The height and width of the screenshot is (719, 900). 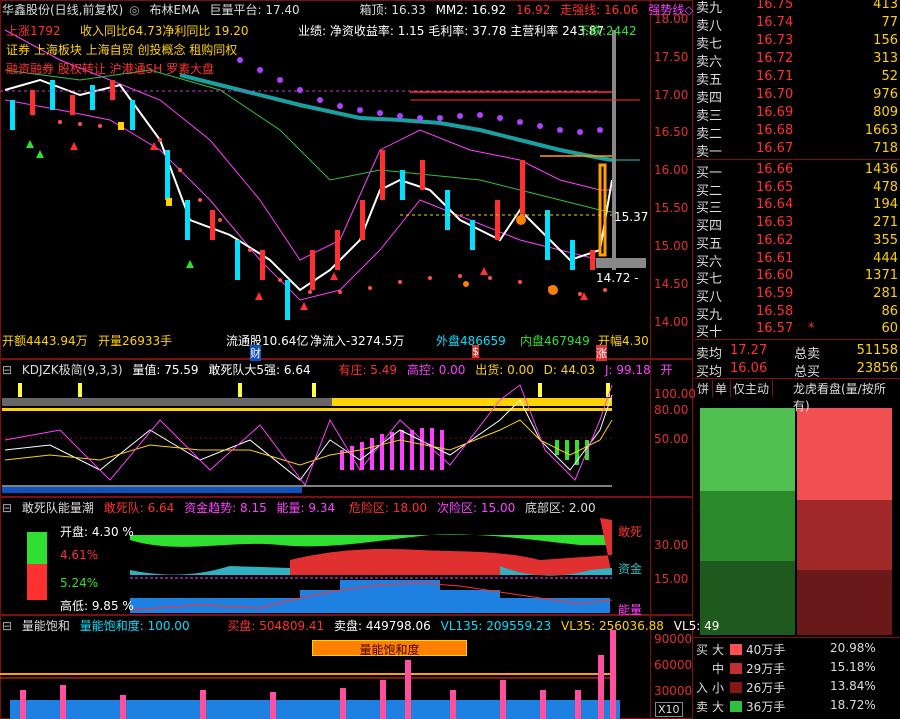 What do you see at coordinates (46, 626) in the screenshot?
I see `volume-name: 量能饱和` at bounding box center [46, 626].